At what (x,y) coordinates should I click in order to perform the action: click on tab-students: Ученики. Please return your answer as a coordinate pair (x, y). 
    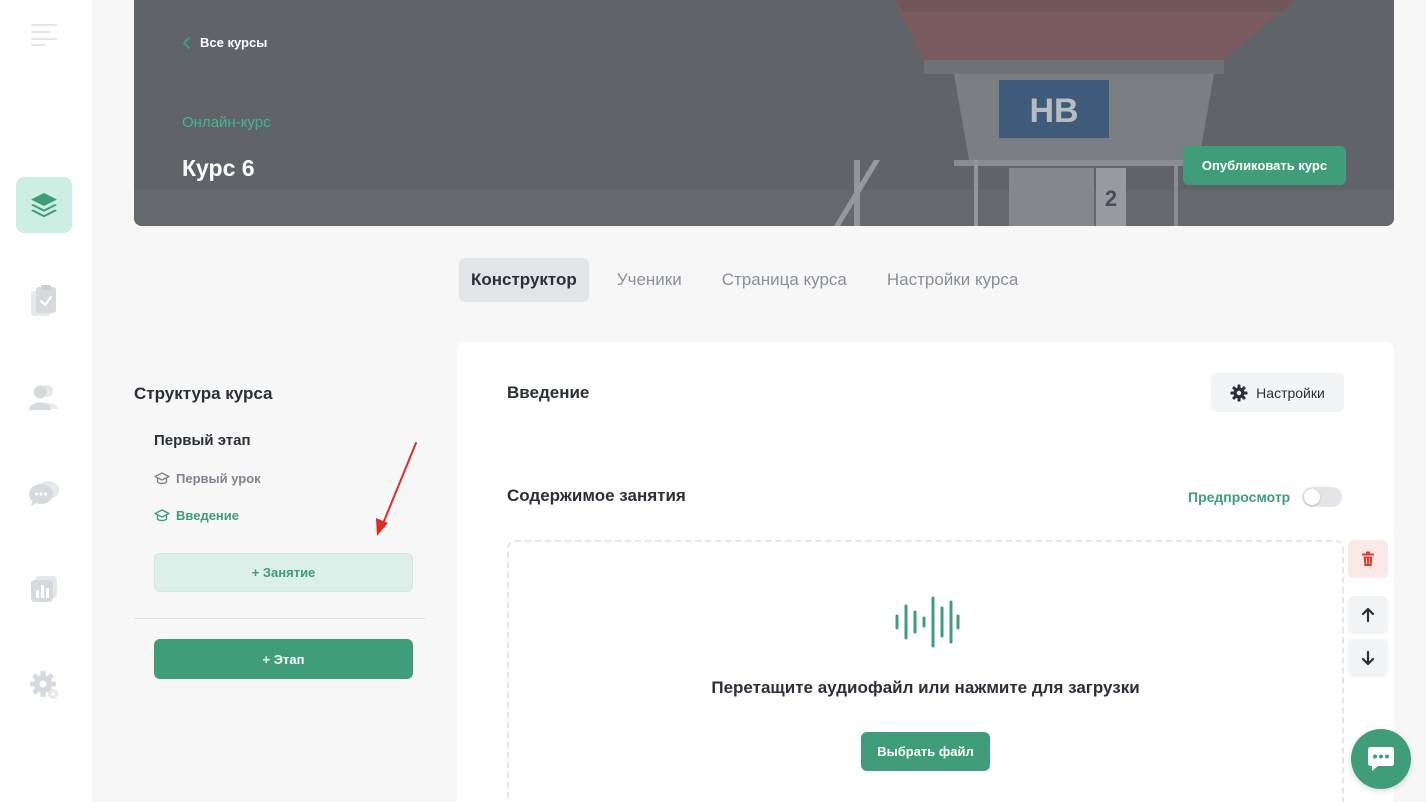
    Looking at the image, I should click on (649, 280).